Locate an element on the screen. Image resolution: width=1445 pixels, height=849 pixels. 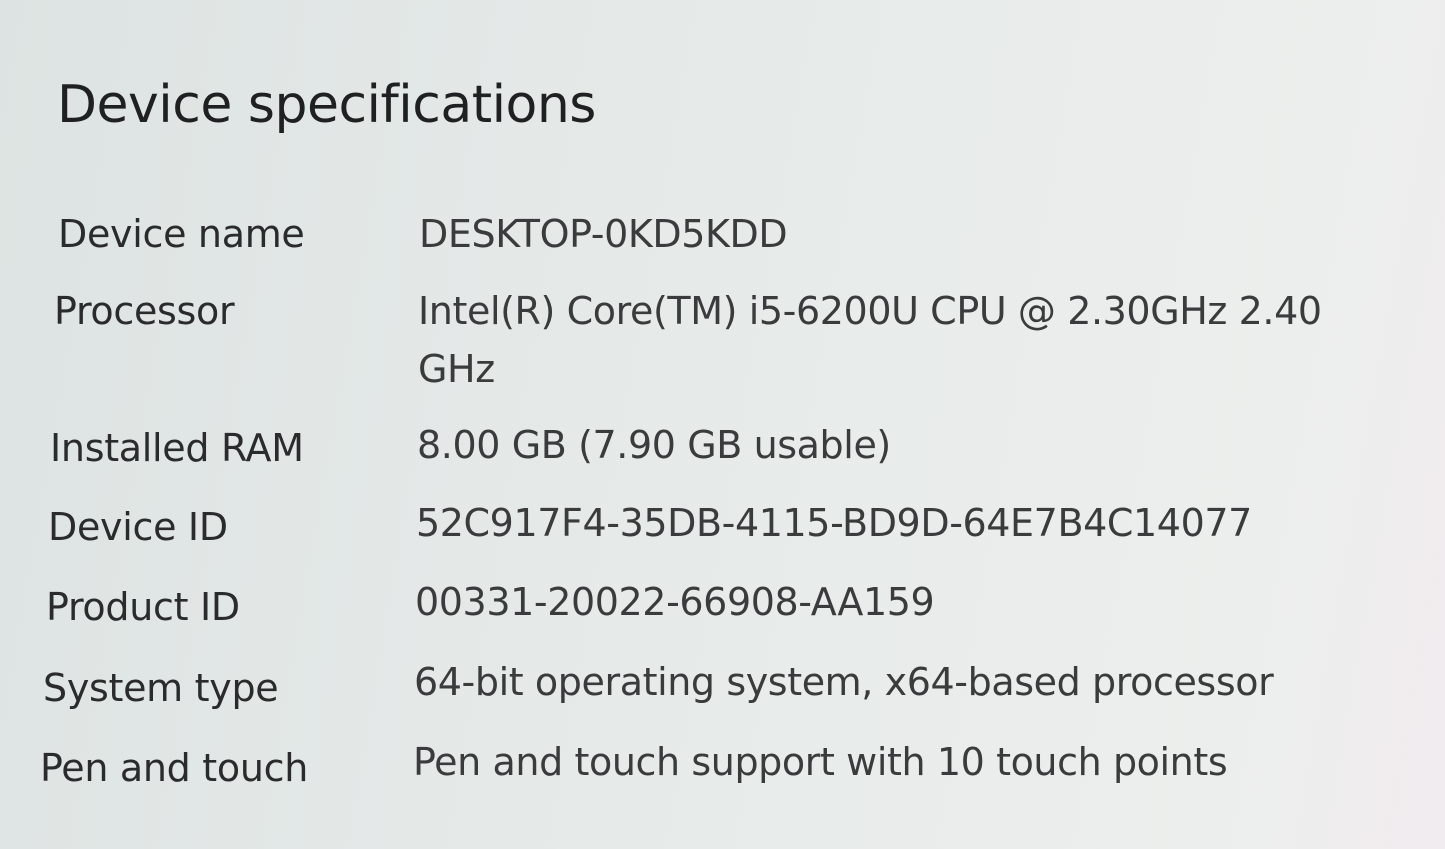
spec-value-installed-ram: 8.00 GB (7.90 GB usable) is located at coordinates (654, 445).